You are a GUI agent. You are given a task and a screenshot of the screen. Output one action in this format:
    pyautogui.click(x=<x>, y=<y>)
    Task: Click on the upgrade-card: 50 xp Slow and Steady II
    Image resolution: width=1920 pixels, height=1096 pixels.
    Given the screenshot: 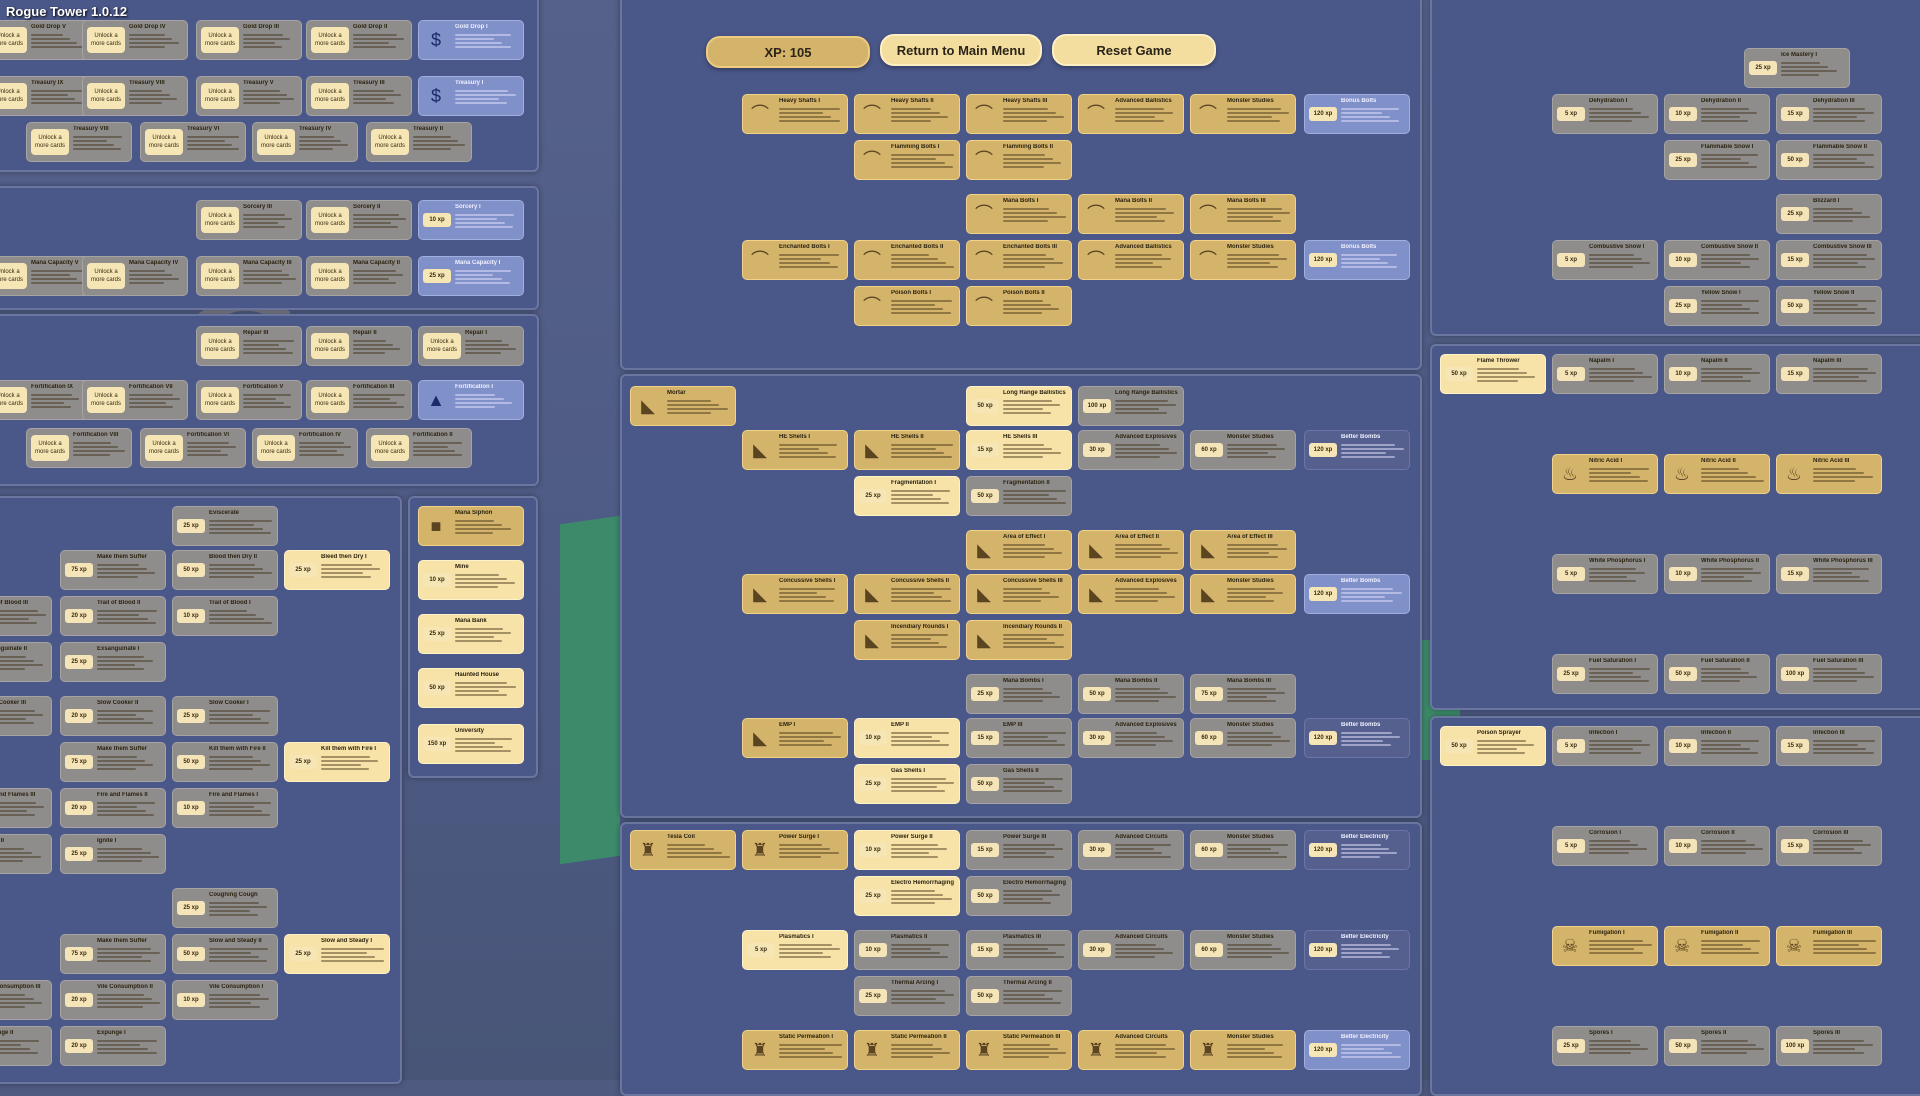 What is the action you would take?
    pyautogui.click(x=225, y=954)
    